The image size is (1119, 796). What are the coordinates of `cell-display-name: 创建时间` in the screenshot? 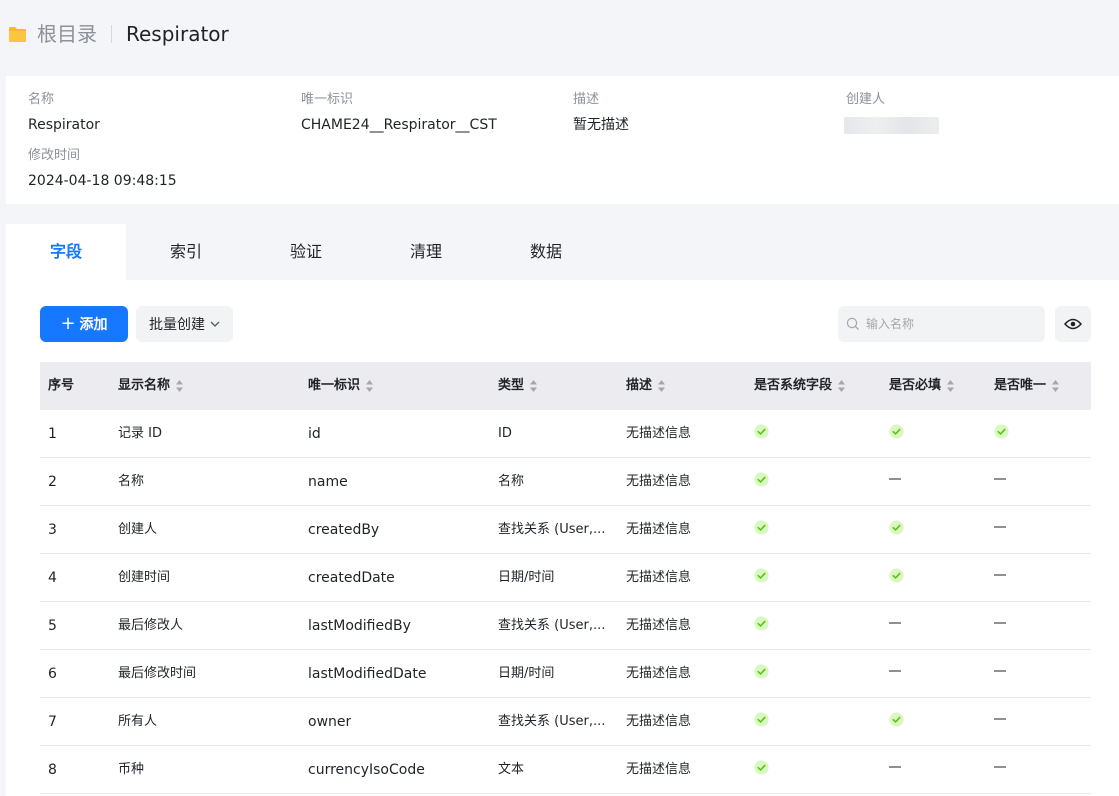 It's located at (144, 578).